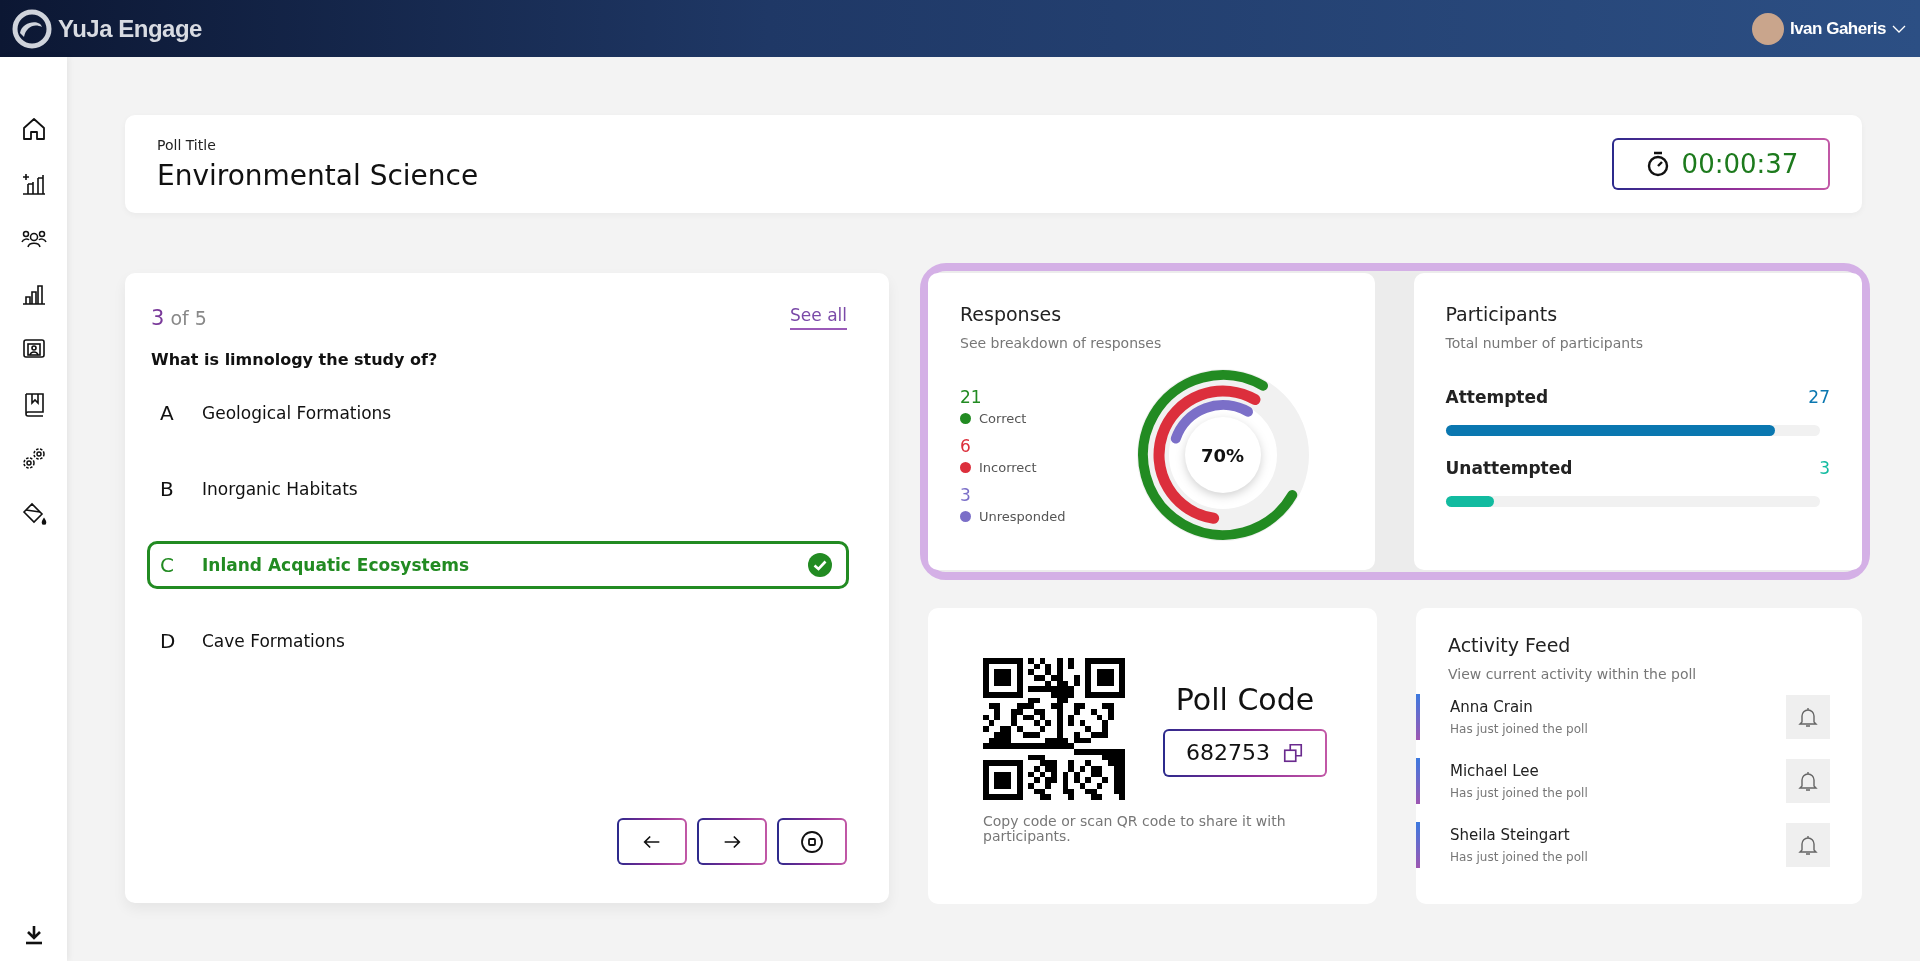 The image size is (1920, 961). What do you see at coordinates (1011, 314) in the screenshot?
I see `card-title: Responses` at bounding box center [1011, 314].